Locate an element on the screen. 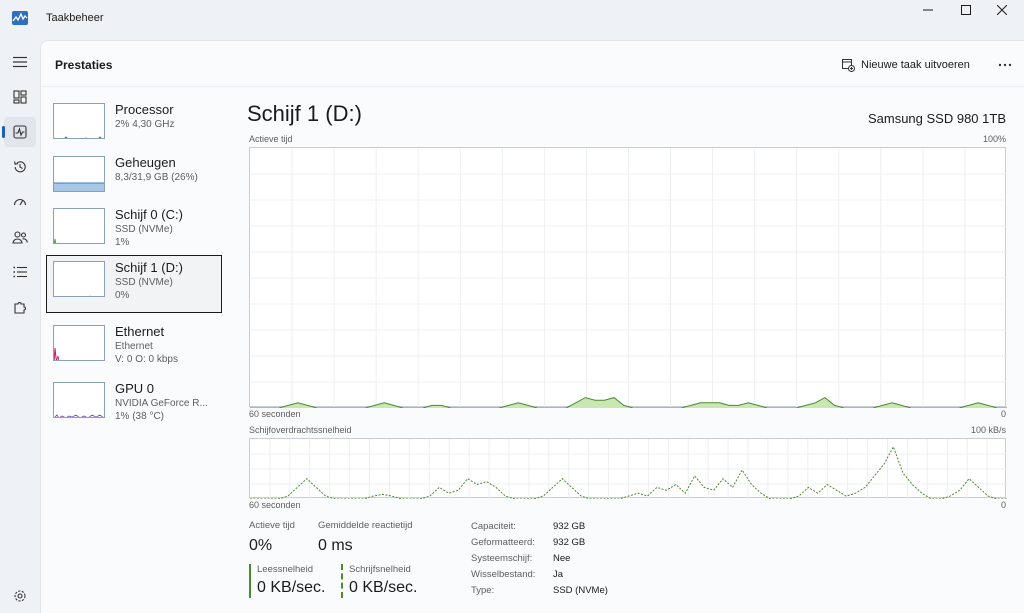  more-dots-icon is located at coordinates (1005, 65).